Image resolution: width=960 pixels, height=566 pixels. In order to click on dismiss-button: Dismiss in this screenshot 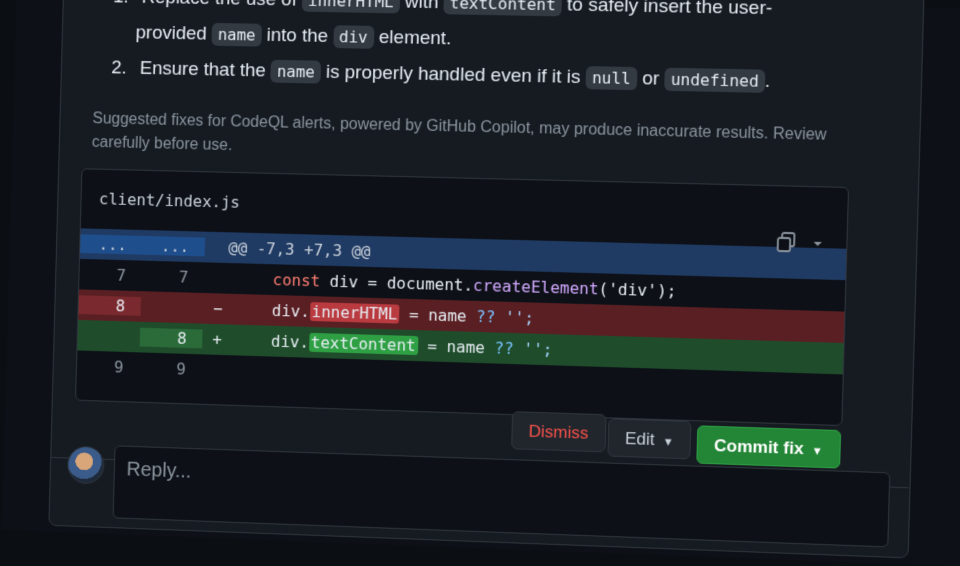, I will do `click(559, 432)`.